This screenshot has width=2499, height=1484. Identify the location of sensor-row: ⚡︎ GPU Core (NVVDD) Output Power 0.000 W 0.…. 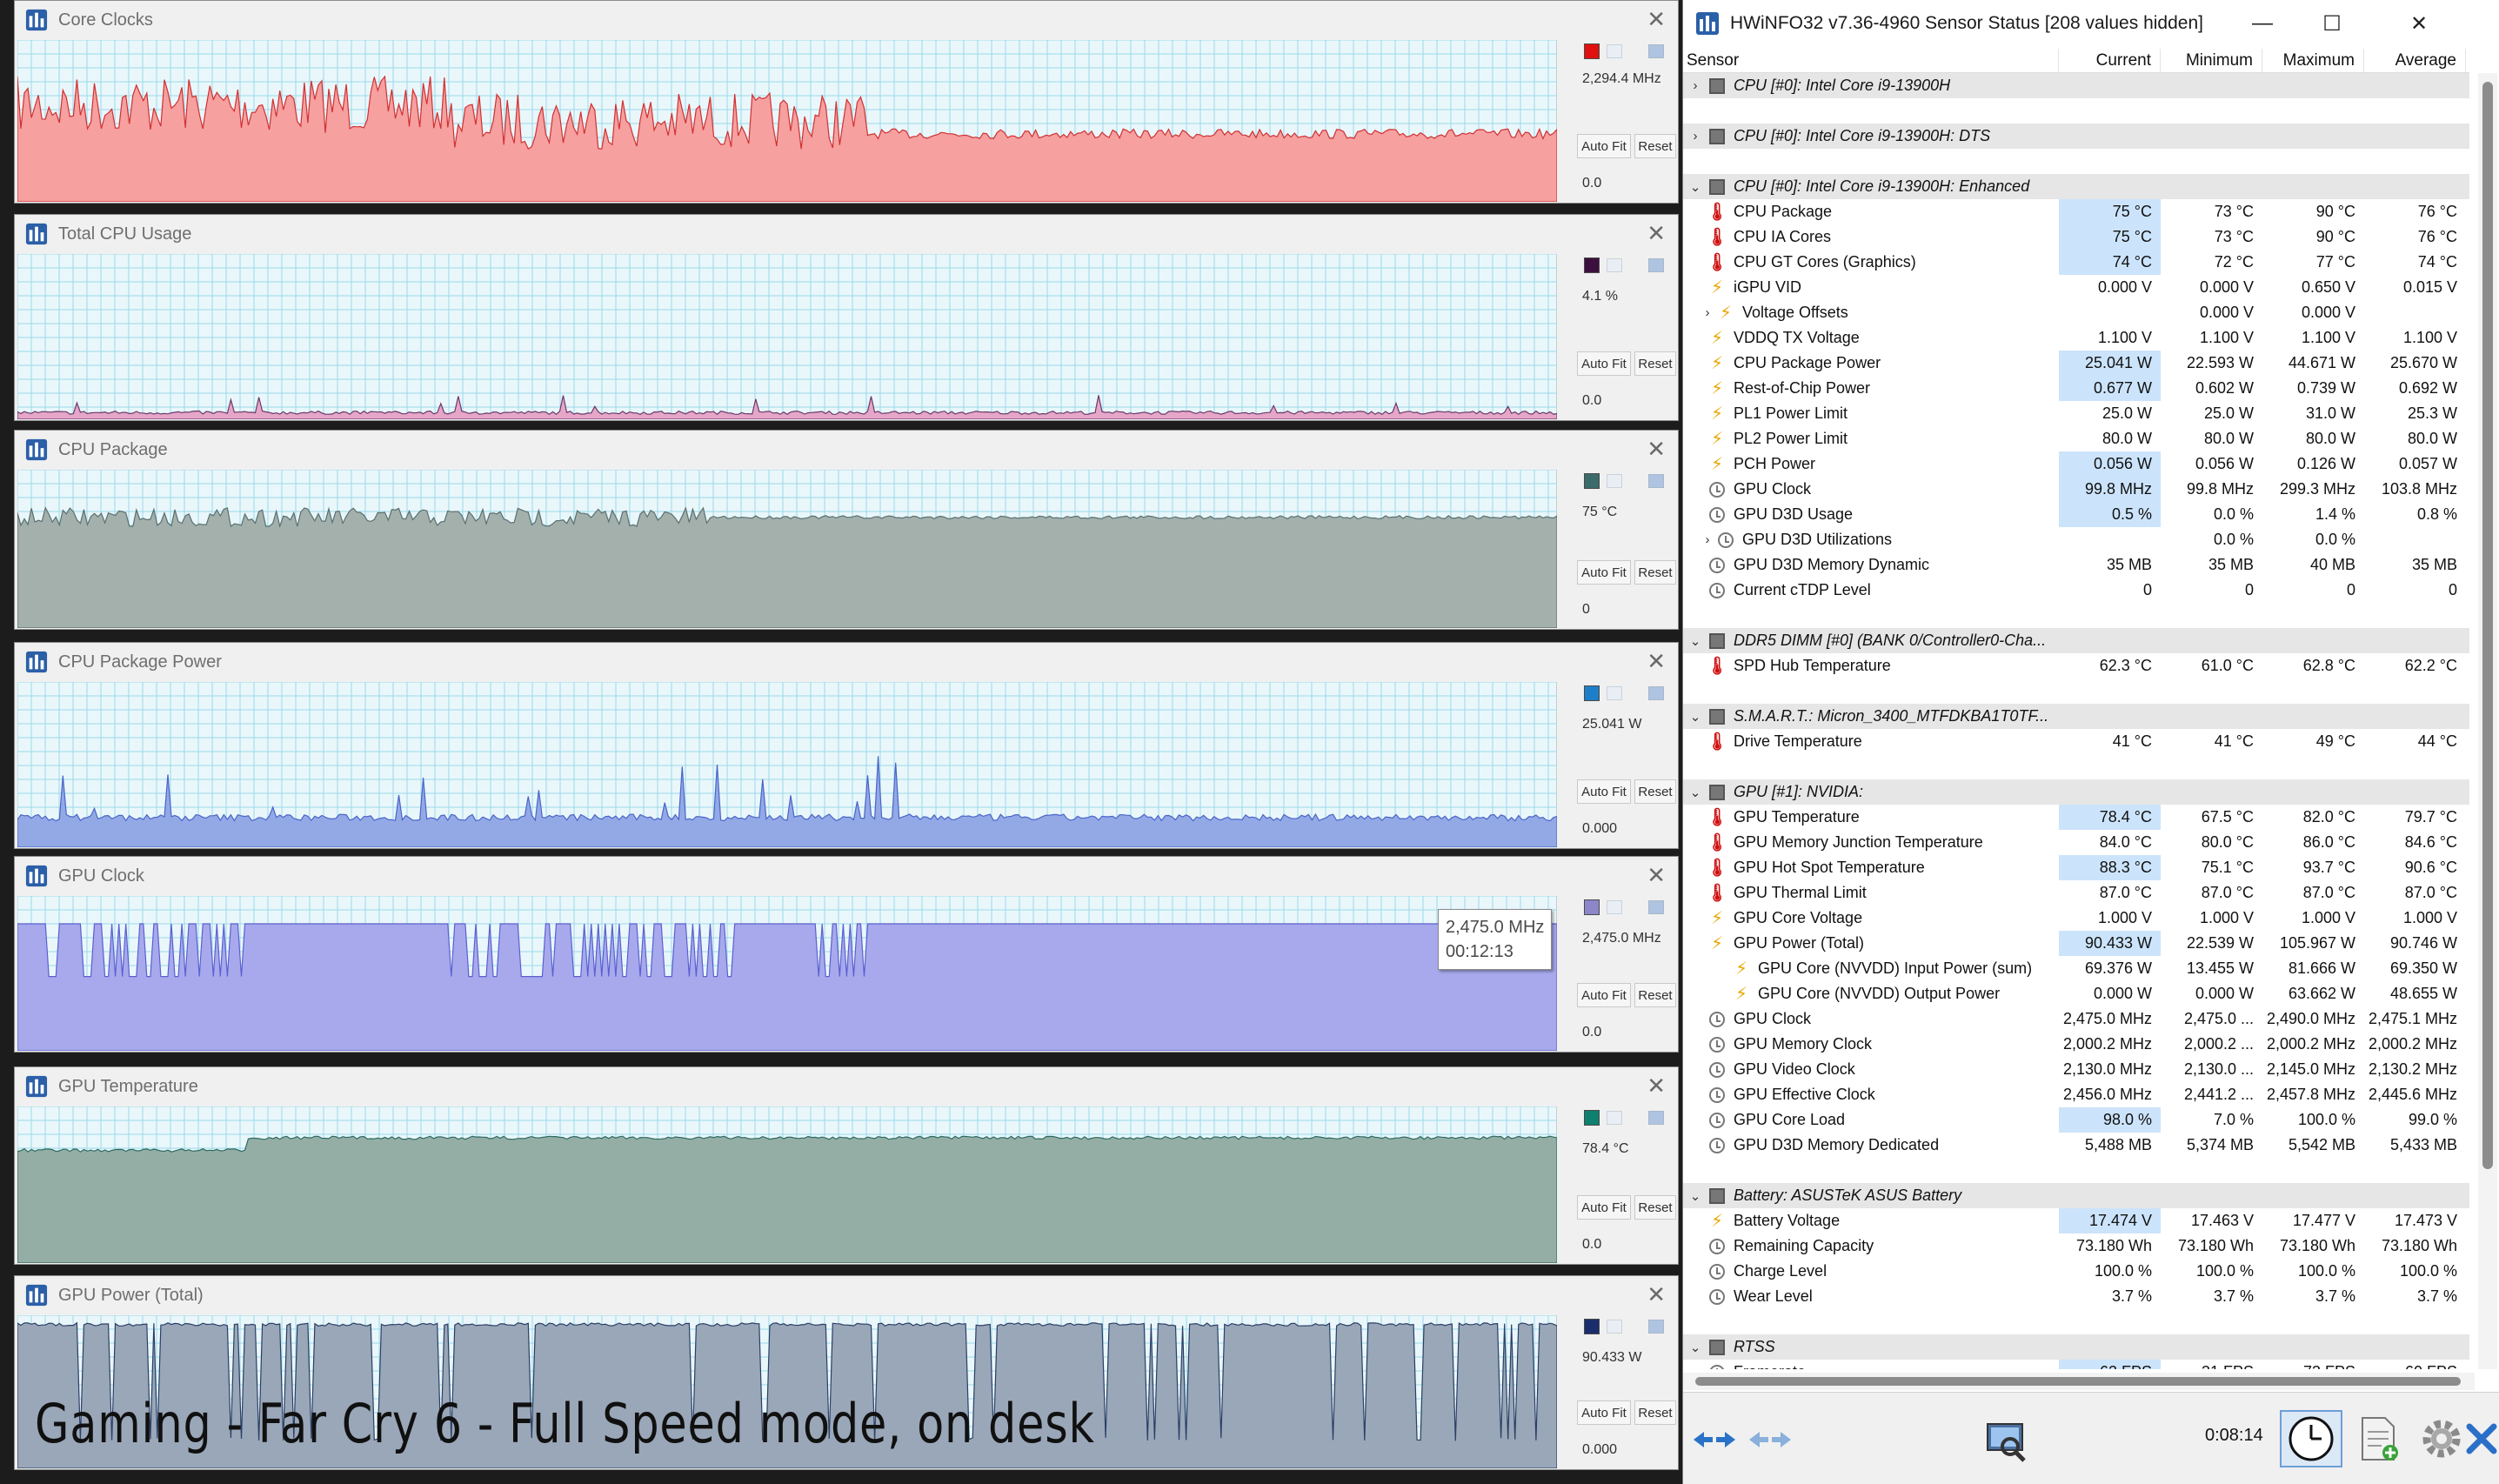
(2076, 994).